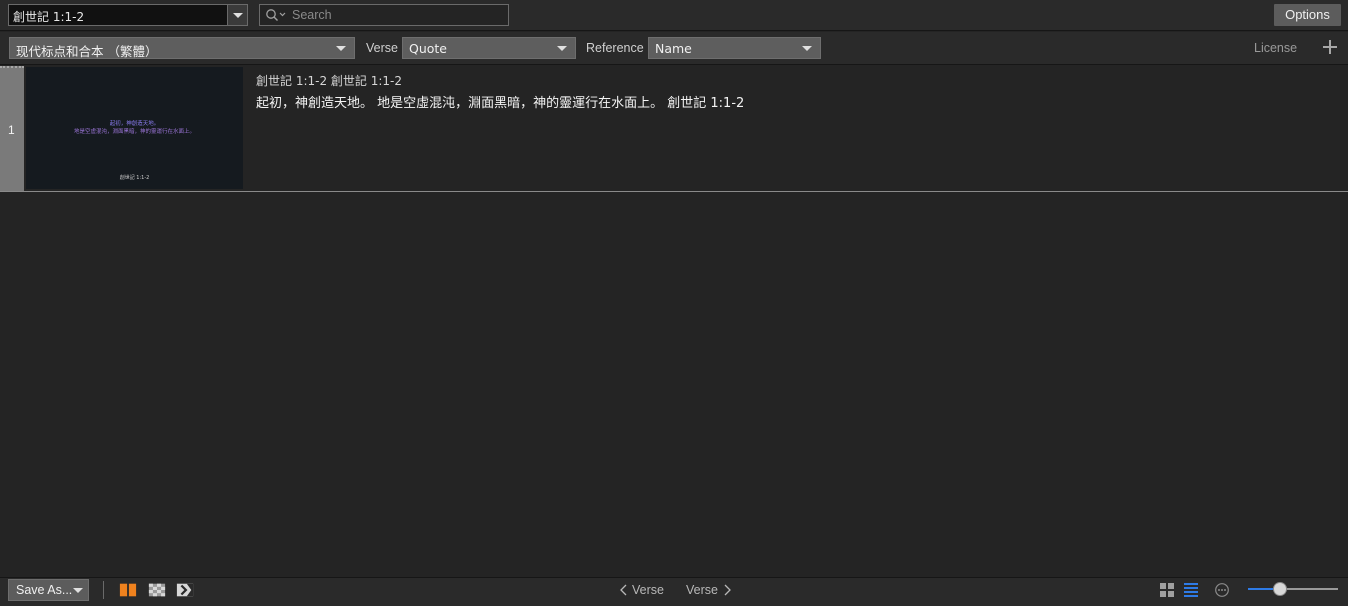 The width and height of the screenshot is (1348, 606). What do you see at coordinates (615, 48) in the screenshot?
I see `reference-format-label: Reference` at bounding box center [615, 48].